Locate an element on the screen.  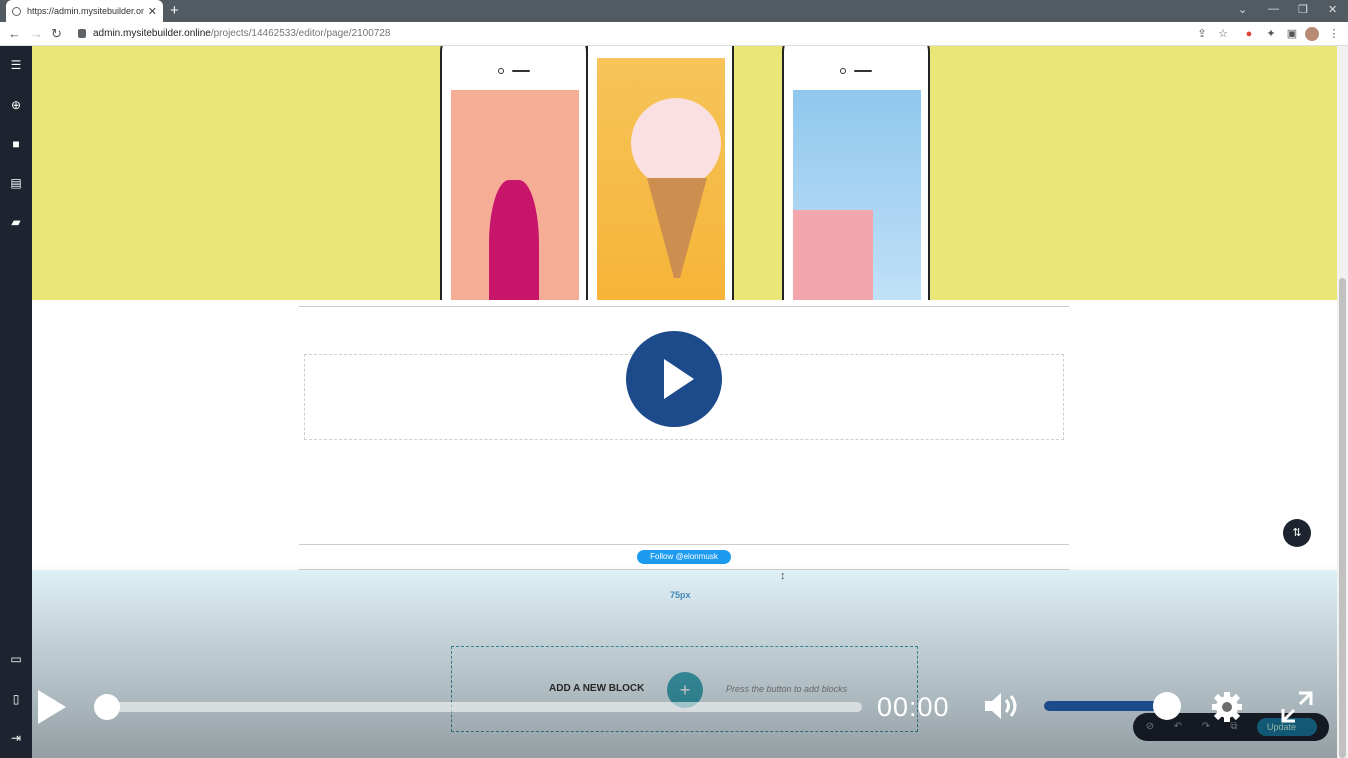
volume-knob is located at coordinates (1167, 706).